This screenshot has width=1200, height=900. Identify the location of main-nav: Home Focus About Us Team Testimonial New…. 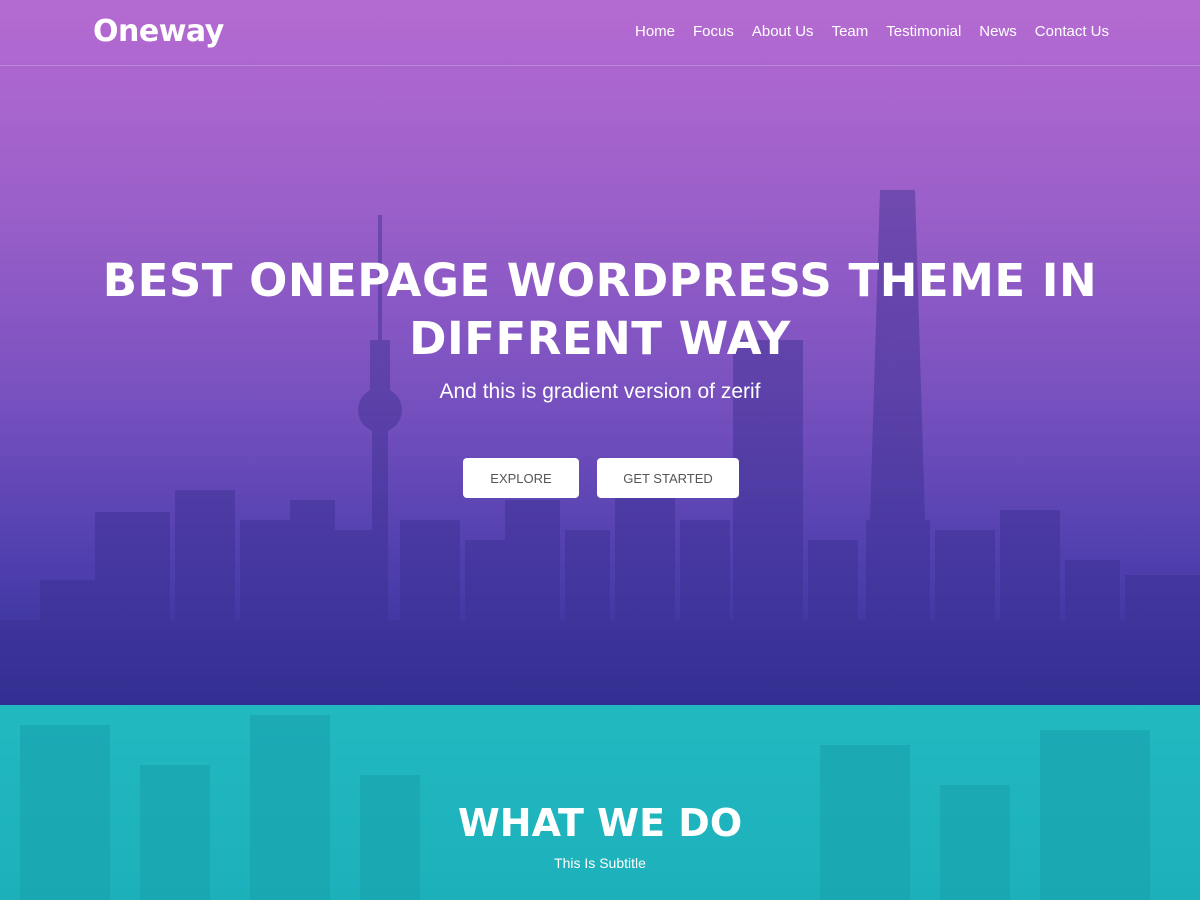
(863, 31).